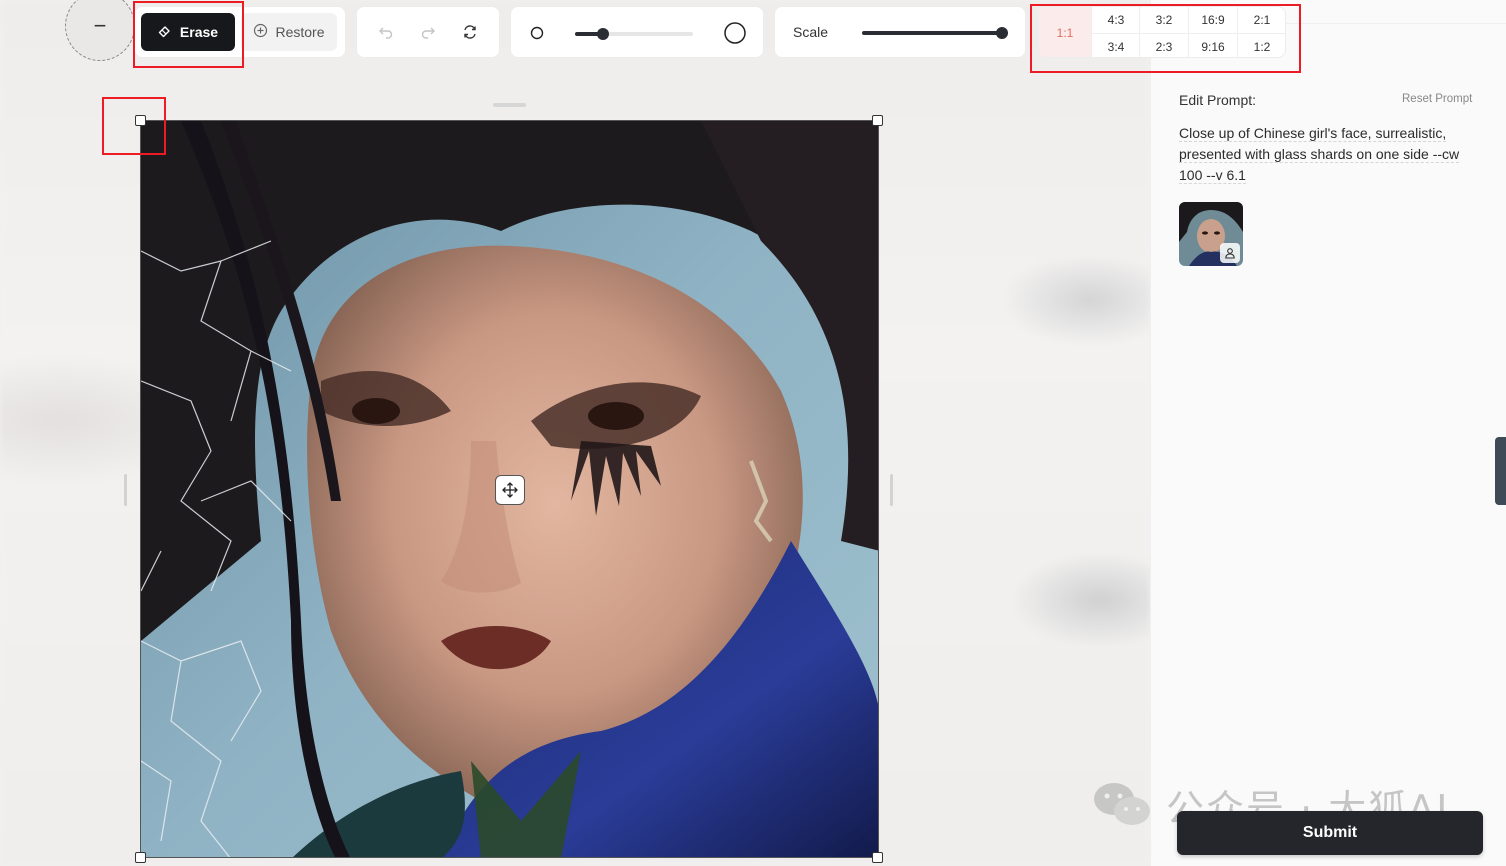  I want to click on brush-size-group, so click(637, 32).